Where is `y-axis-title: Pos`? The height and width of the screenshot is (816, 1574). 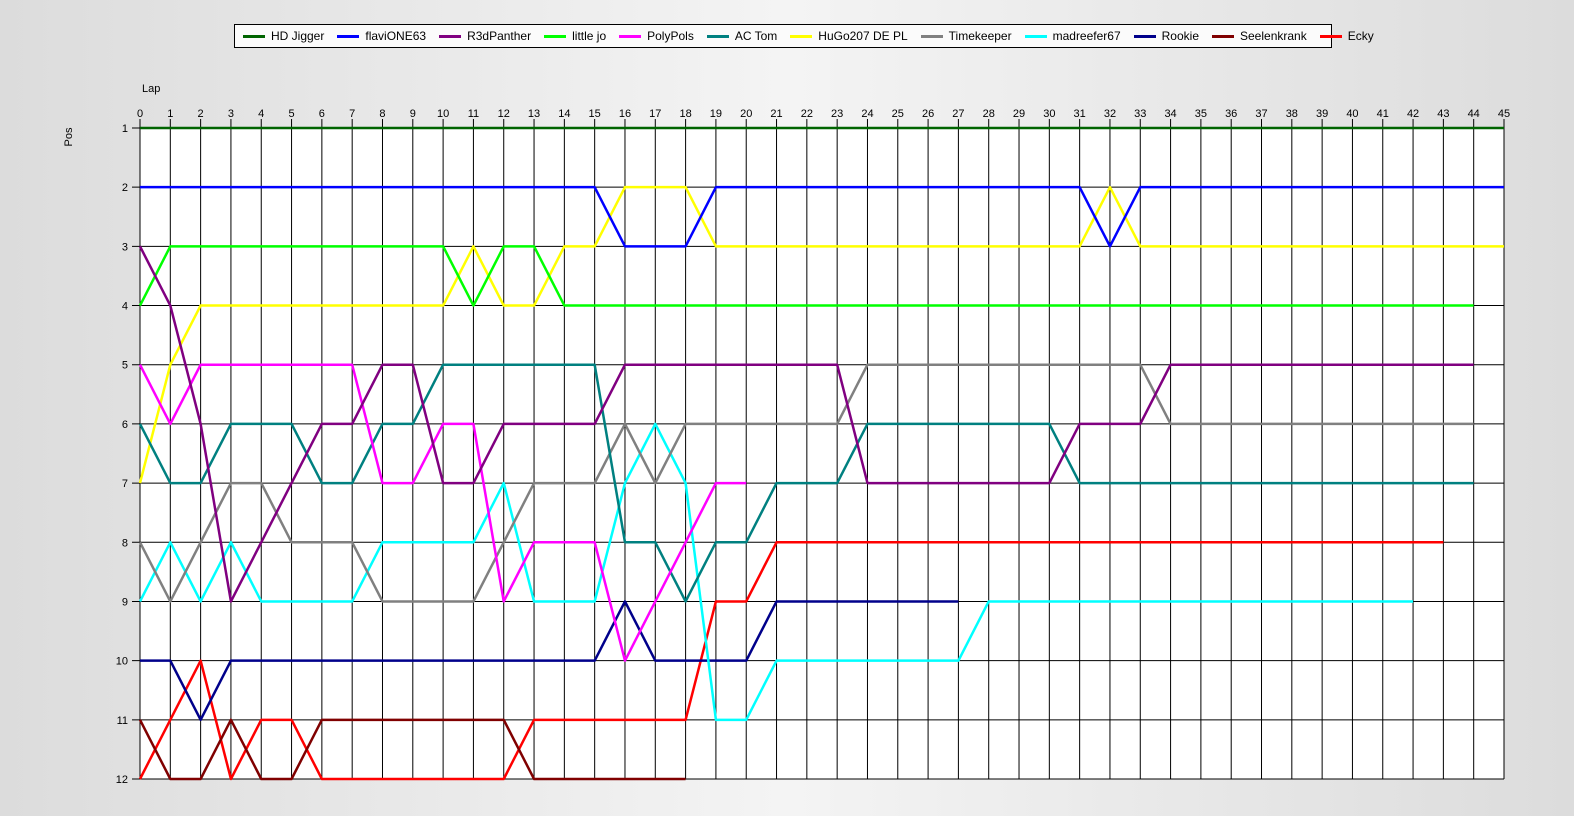
y-axis-title: Pos is located at coordinates (69, 136).